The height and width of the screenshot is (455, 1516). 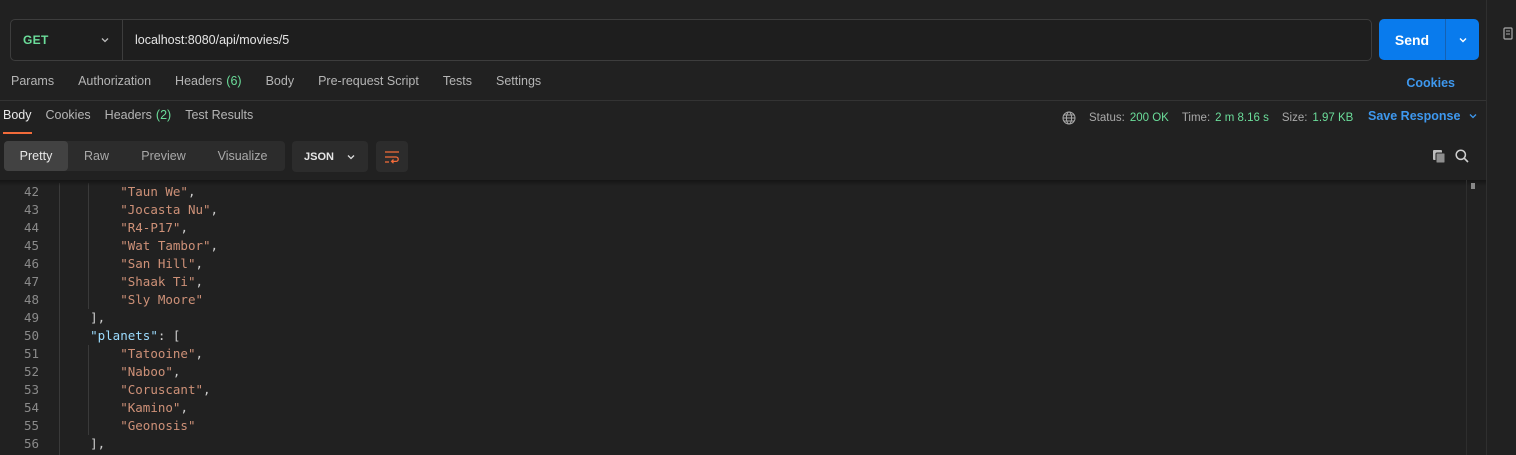 I want to click on line-number: 50, so click(x=31, y=335).